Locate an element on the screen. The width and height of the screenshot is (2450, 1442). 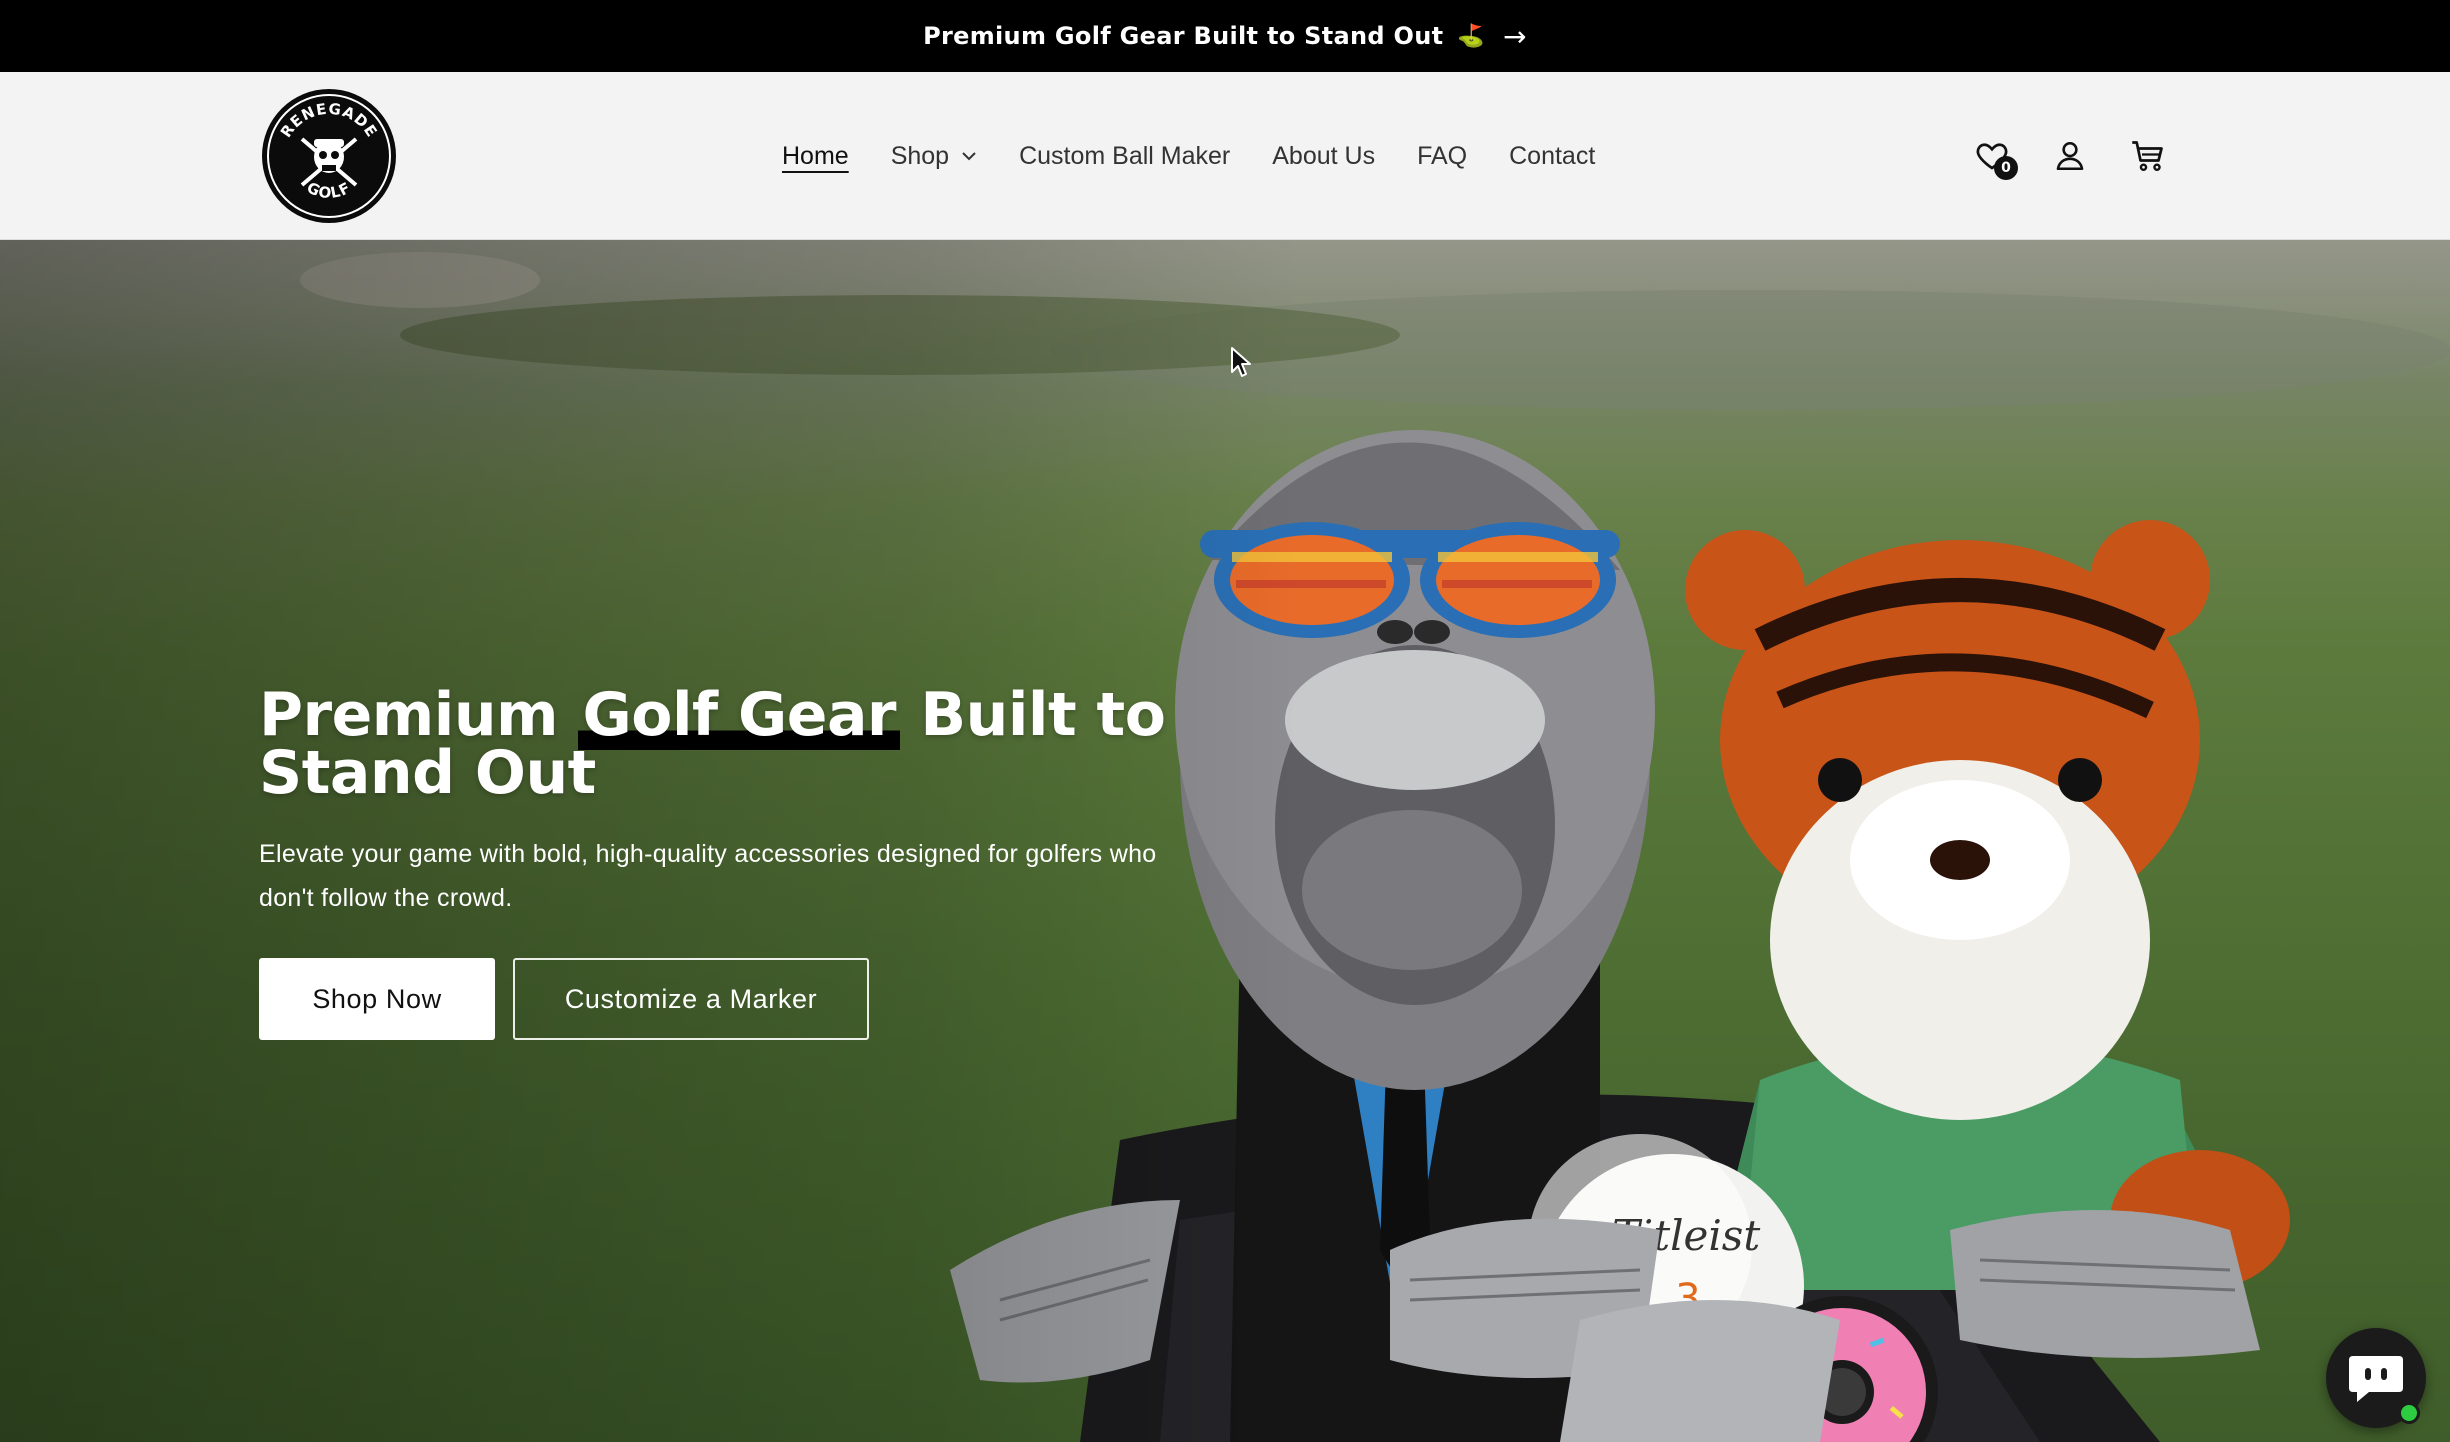
nav-item-faq: FAQ is located at coordinates (1442, 156).